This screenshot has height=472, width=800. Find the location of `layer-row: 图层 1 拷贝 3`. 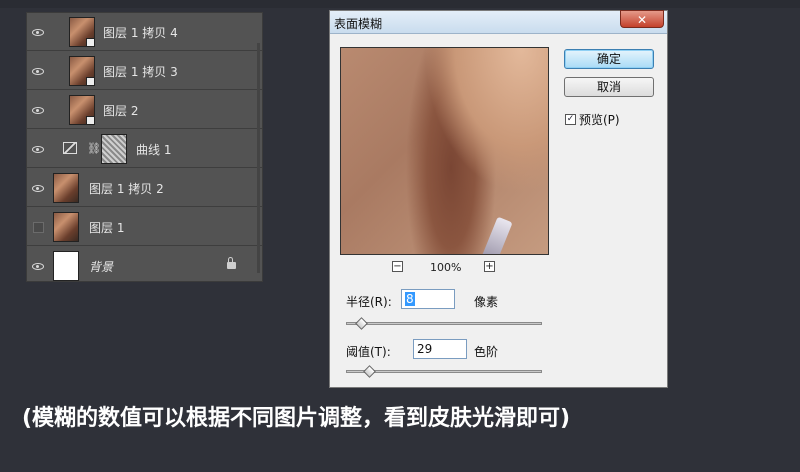

layer-row: 图层 1 拷贝 3 is located at coordinates (144, 71).